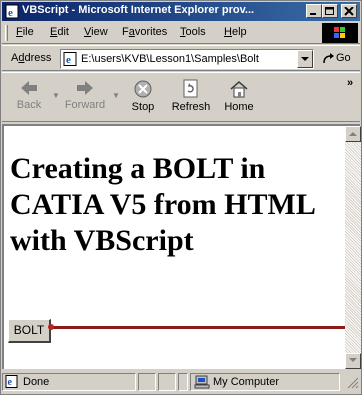 The image size is (362, 395). What do you see at coordinates (350, 83) in the screenshot?
I see `toolbar-overflow-button: »` at bounding box center [350, 83].